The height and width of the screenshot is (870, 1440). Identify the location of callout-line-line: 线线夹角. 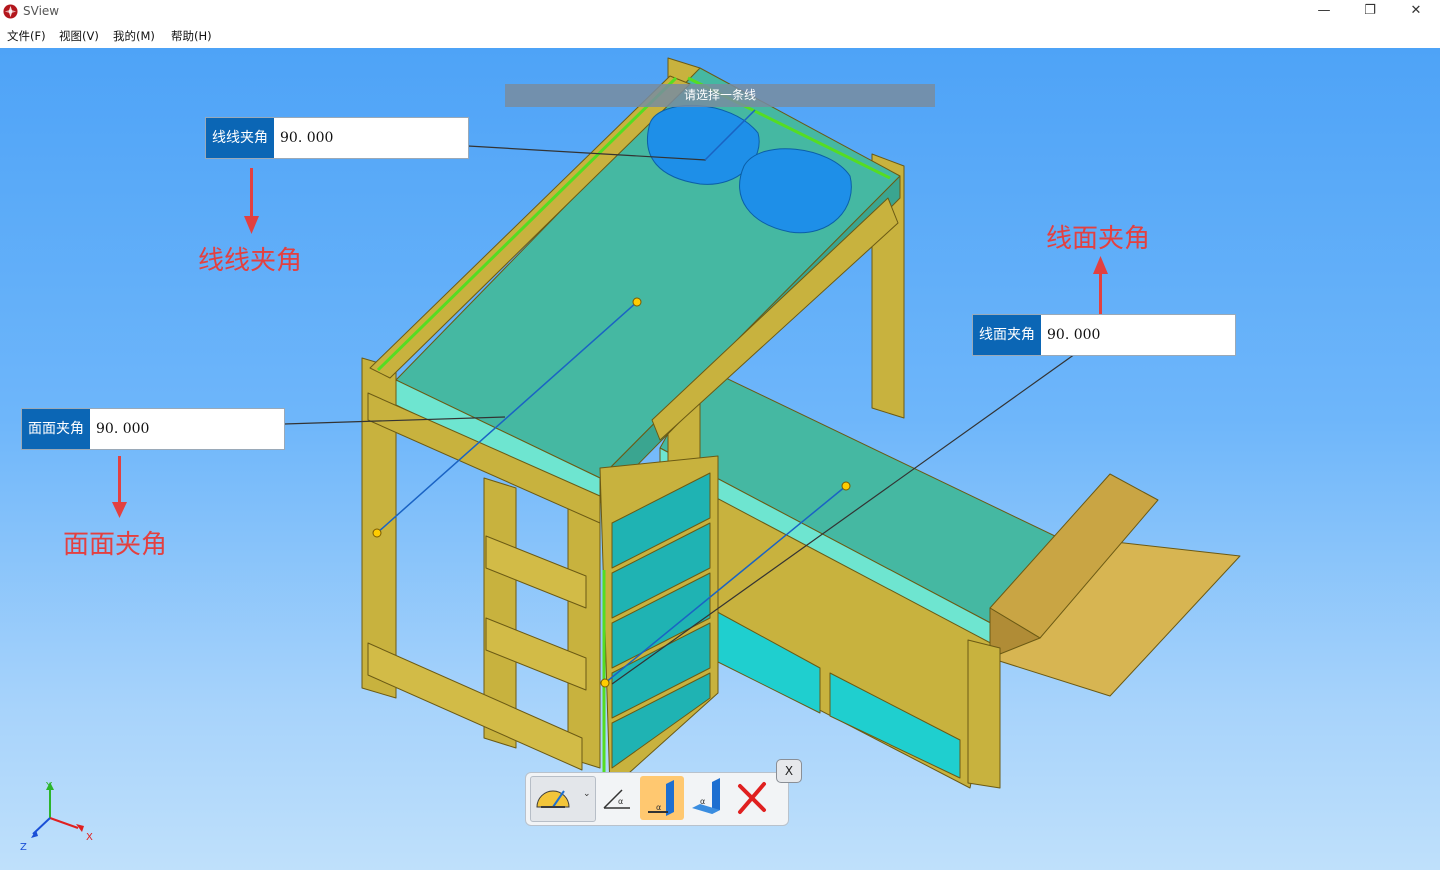
(250, 261).